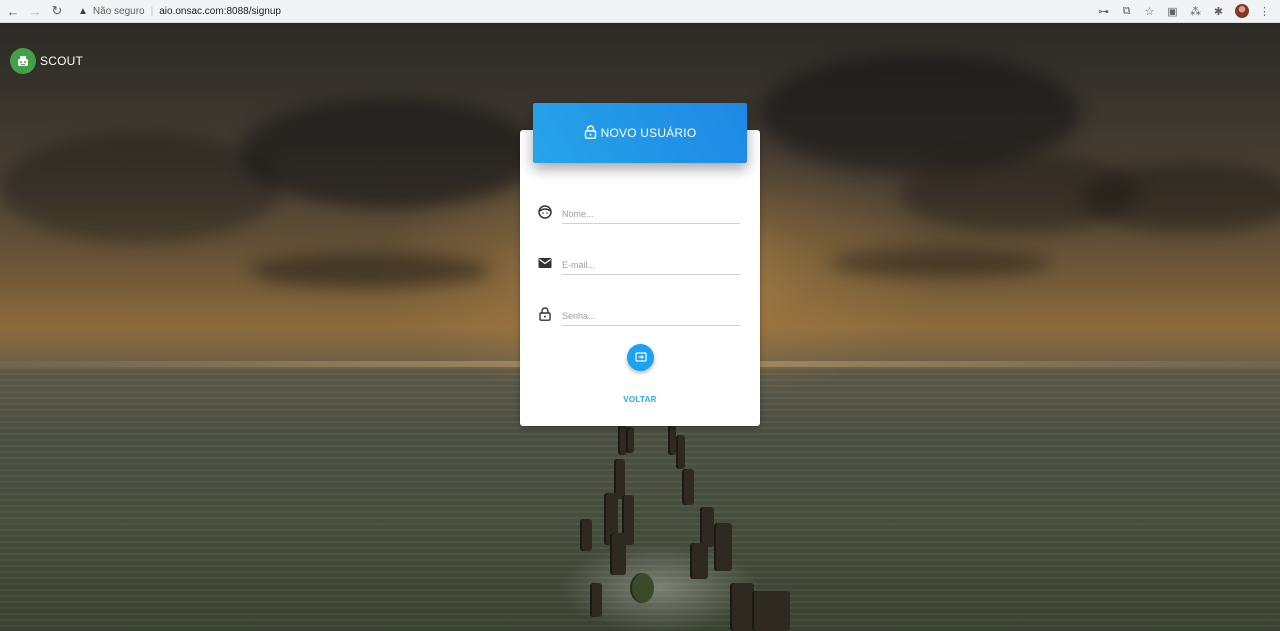 The width and height of the screenshot is (1280, 631). I want to click on qr-icon: ⁂, so click(1195, 11).